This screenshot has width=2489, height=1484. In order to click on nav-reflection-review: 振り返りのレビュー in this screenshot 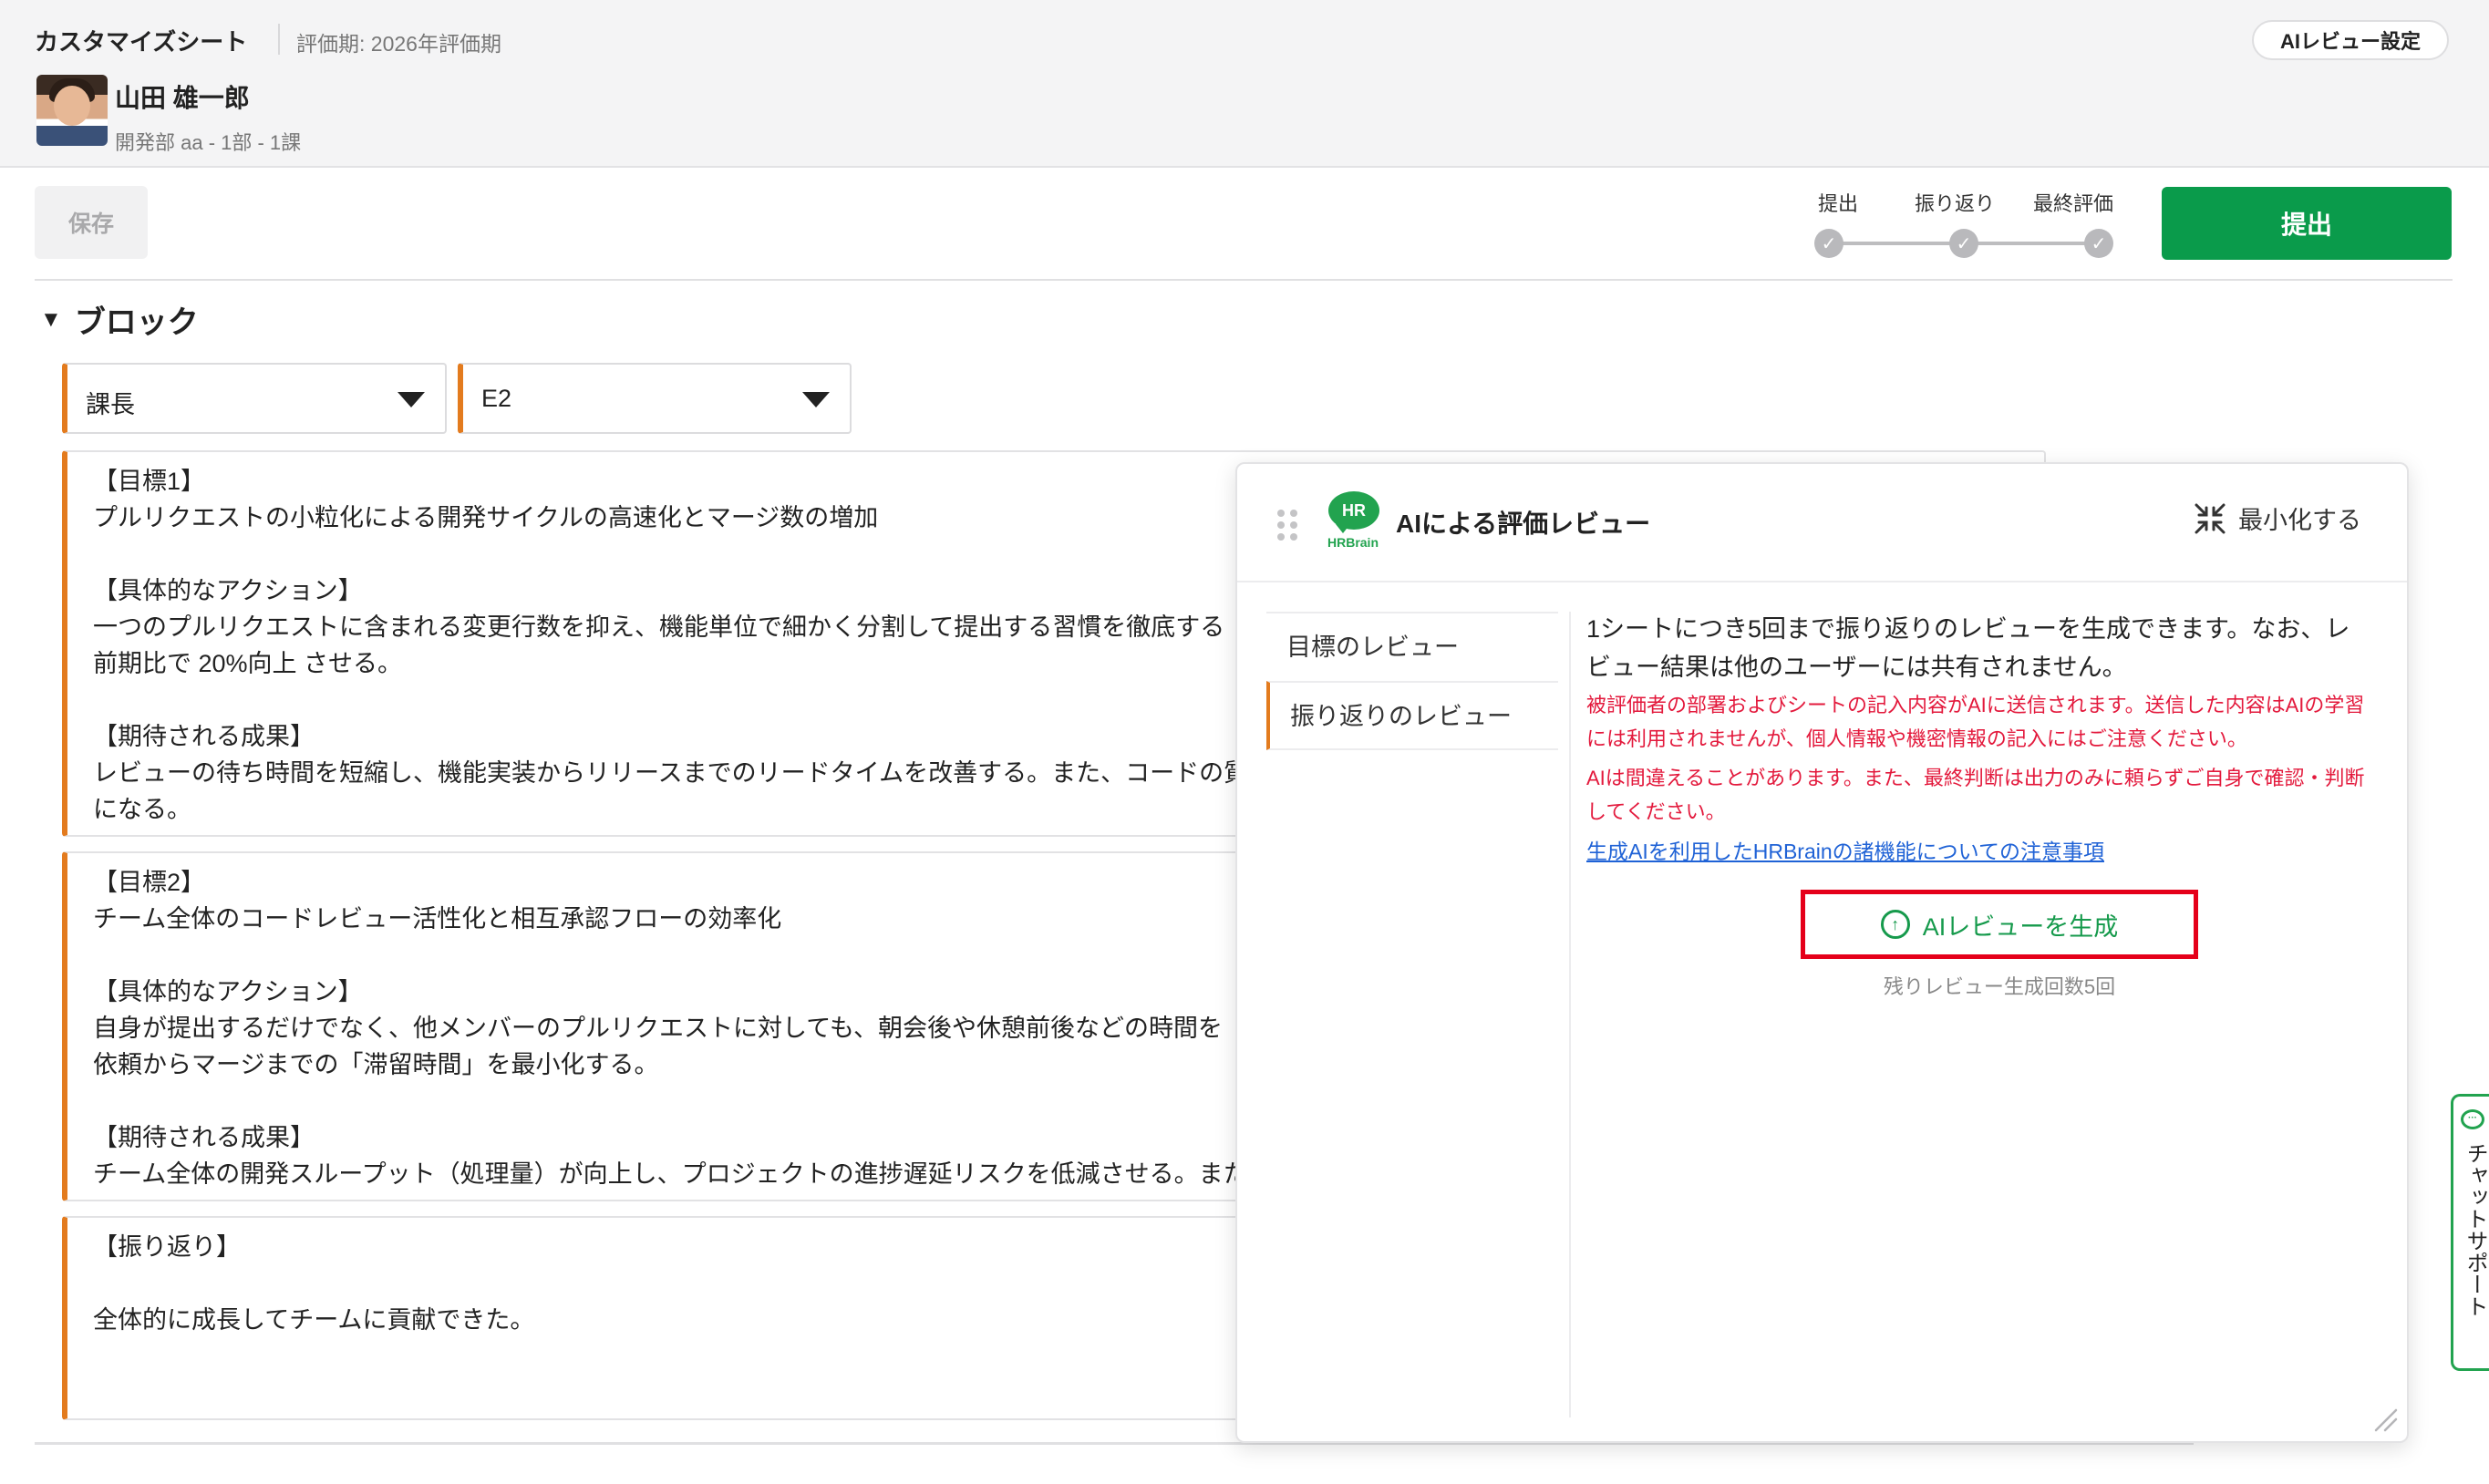, I will do `click(1412, 715)`.